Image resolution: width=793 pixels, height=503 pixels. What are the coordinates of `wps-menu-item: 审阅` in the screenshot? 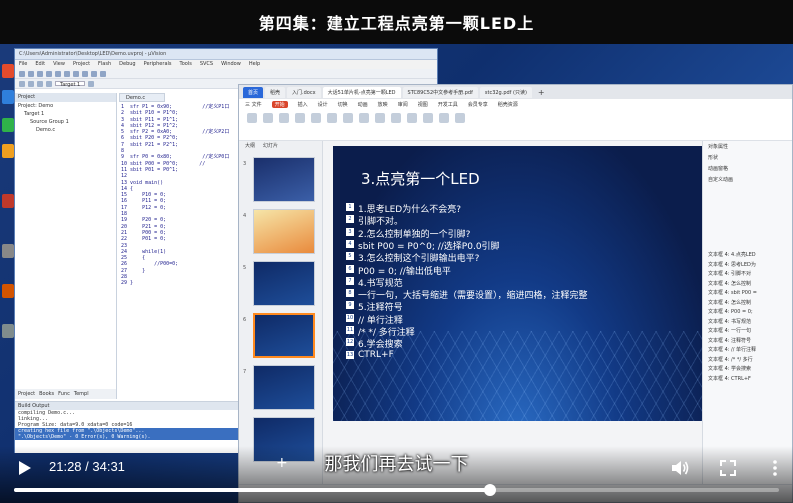 It's located at (403, 104).